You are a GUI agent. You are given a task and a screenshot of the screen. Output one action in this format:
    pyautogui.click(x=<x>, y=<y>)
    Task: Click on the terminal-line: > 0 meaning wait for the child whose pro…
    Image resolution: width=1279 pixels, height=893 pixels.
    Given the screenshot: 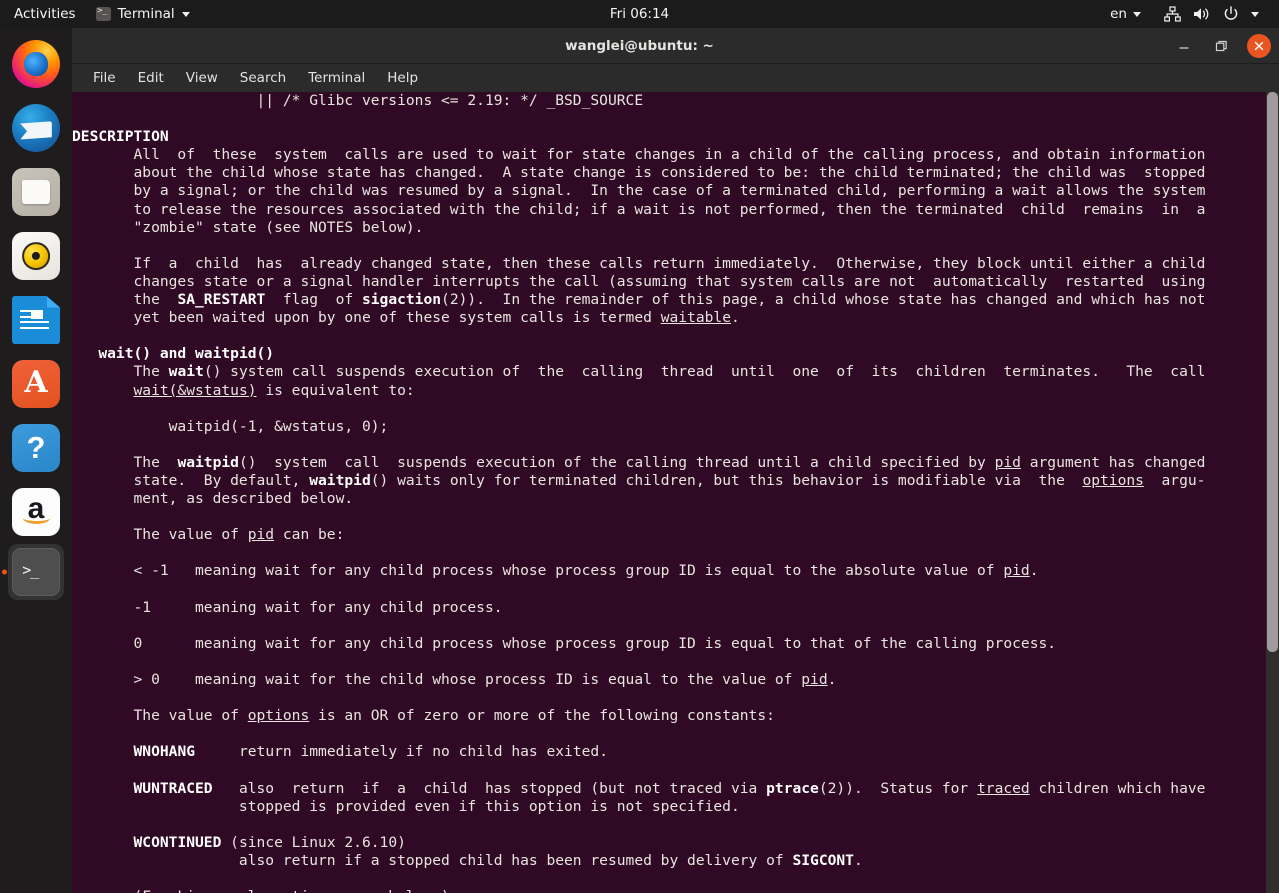 What is the action you would take?
    pyautogui.click(x=454, y=679)
    